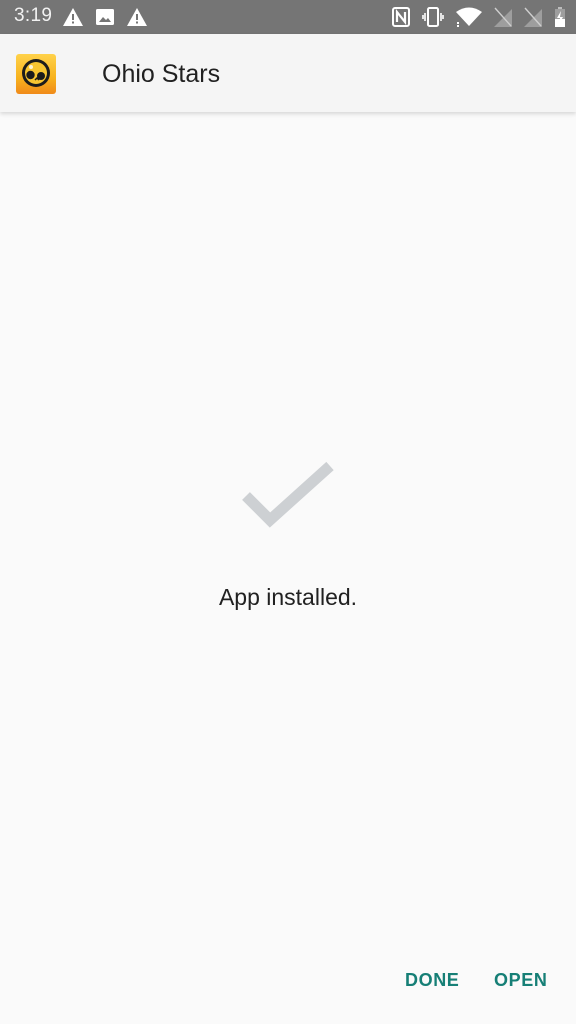  I want to click on vibrate-icon, so click(433, 17).